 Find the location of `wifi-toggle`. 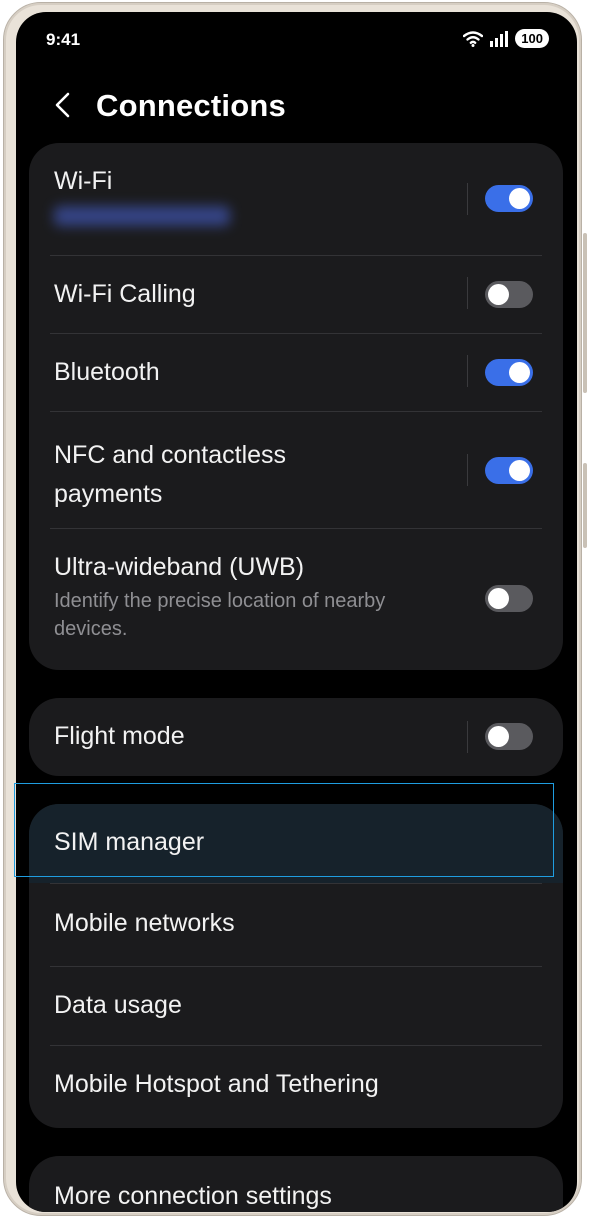

wifi-toggle is located at coordinates (509, 198).